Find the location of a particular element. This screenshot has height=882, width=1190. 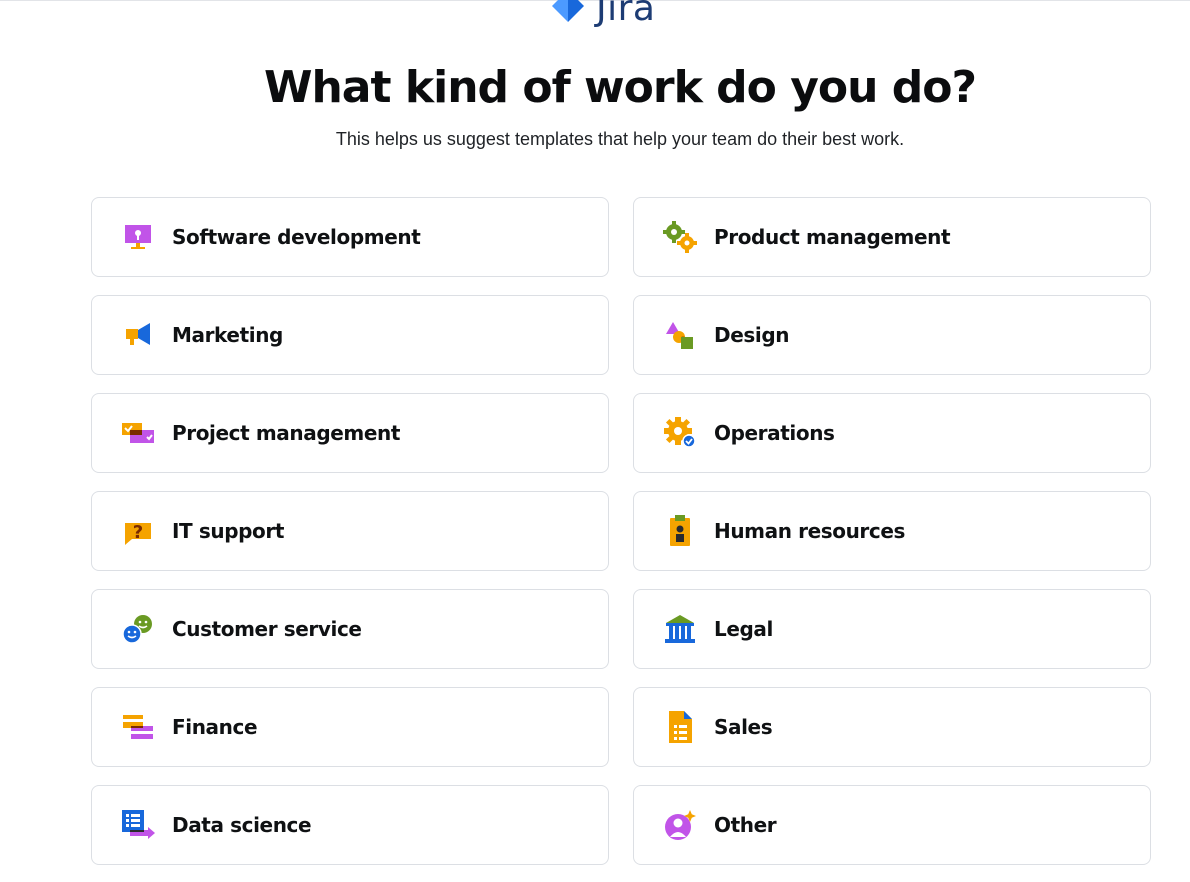

page-title: What kind of work do you do? is located at coordinates (620, 87).